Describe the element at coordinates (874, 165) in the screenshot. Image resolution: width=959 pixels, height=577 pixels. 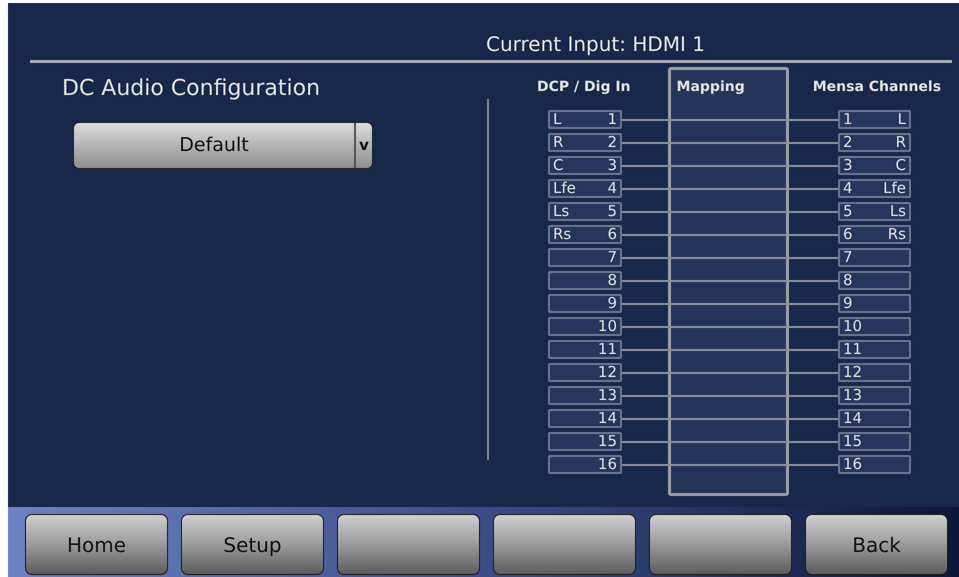
I see `output-channel: 3 C` at that location.